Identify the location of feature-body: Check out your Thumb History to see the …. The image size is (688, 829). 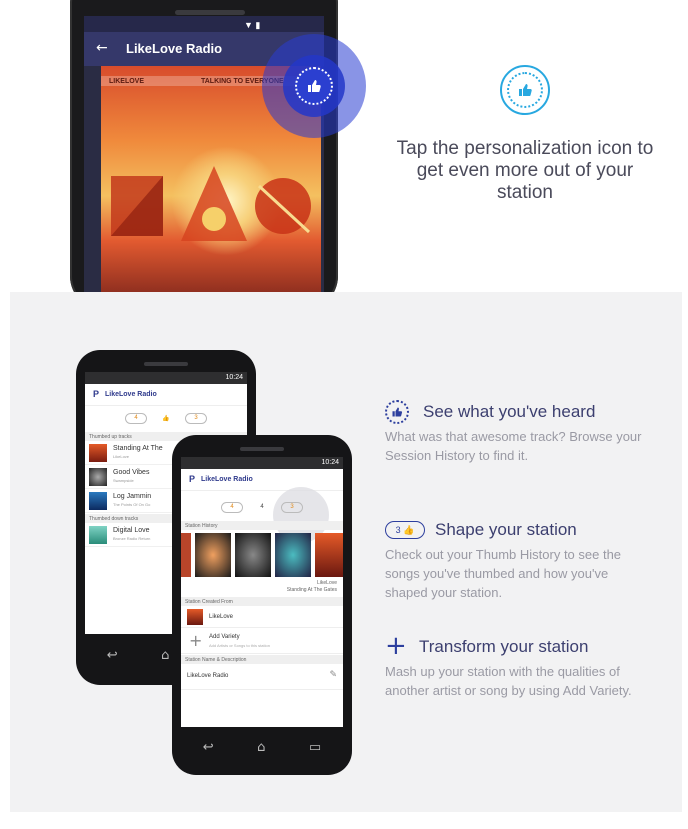
(503, 573).